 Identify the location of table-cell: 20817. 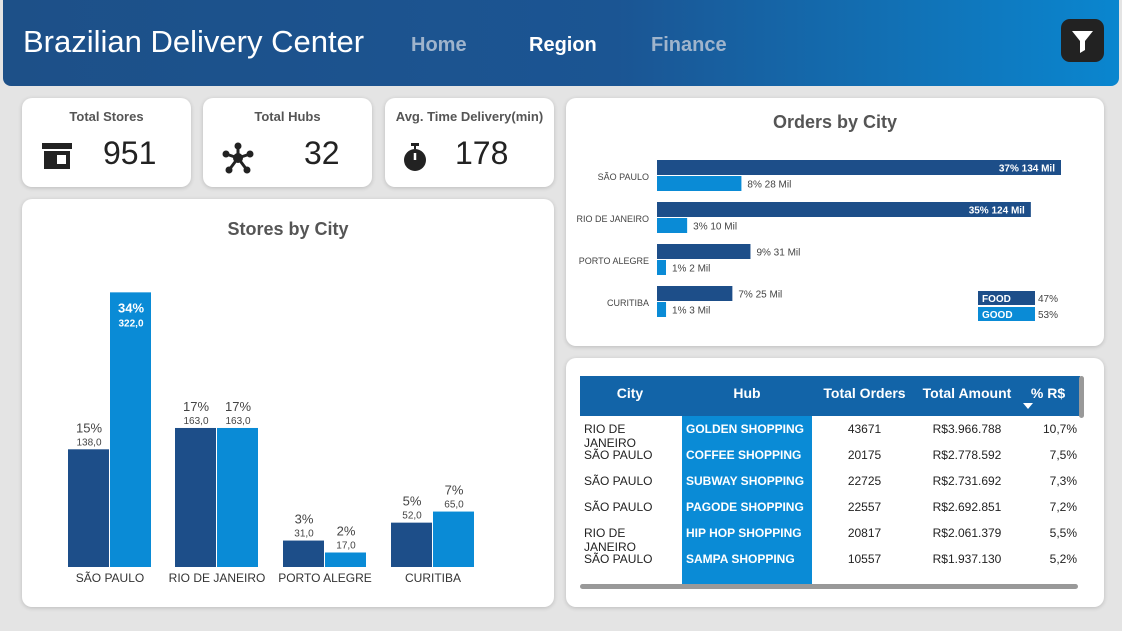
(864, 533).